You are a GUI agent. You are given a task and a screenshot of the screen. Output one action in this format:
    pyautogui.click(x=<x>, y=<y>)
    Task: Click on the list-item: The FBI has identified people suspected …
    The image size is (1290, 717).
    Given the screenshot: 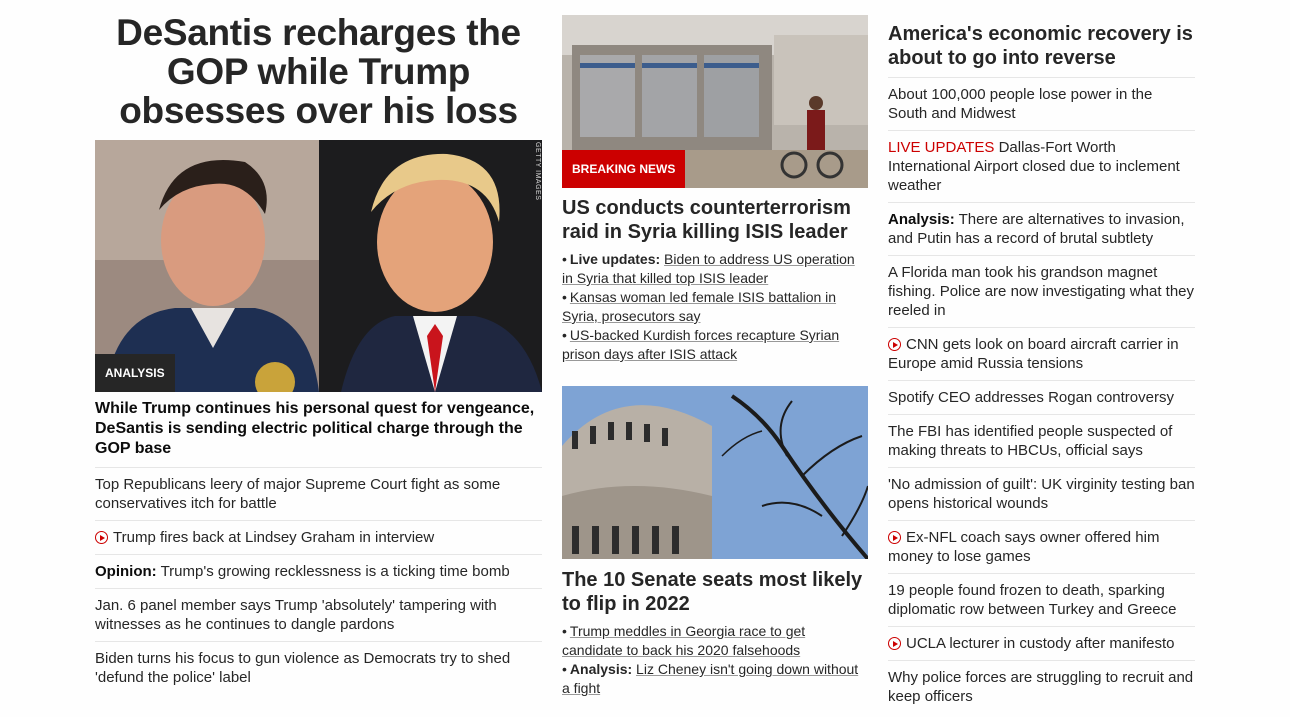 What is the action you would take?
    pyautogui.click(x=1041, y=441)
    